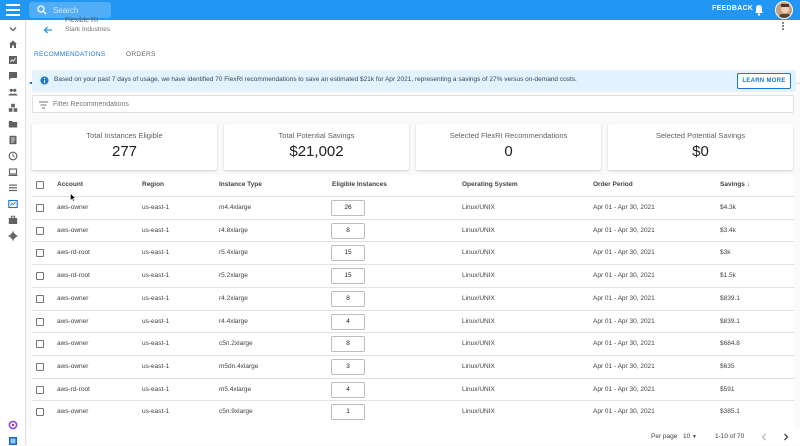 The image size is (800, 446). I want to click on list-icon, so click(13, 188).